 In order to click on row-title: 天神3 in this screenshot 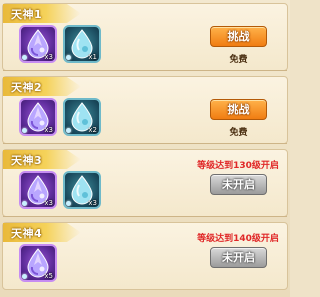, I will do `click(27, 160)`.